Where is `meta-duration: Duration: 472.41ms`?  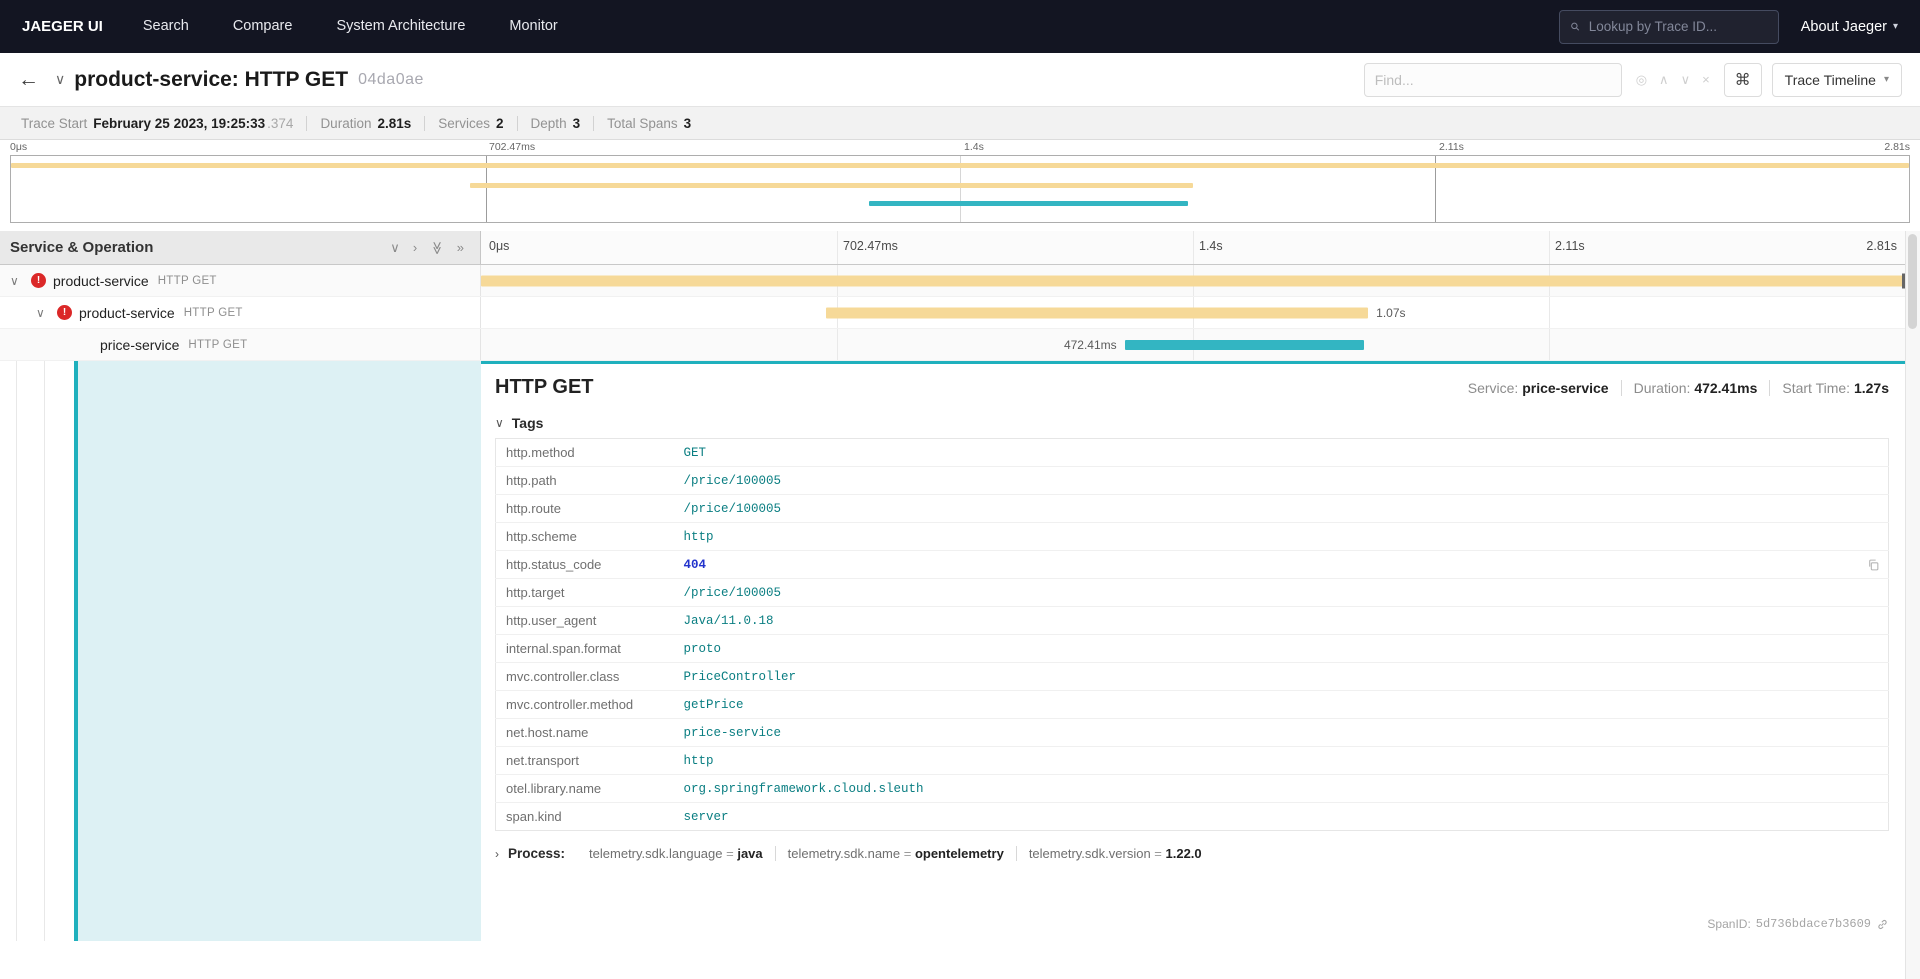 meta-duration: Duration: 472.41ms is located at coordinates (1695, 388).